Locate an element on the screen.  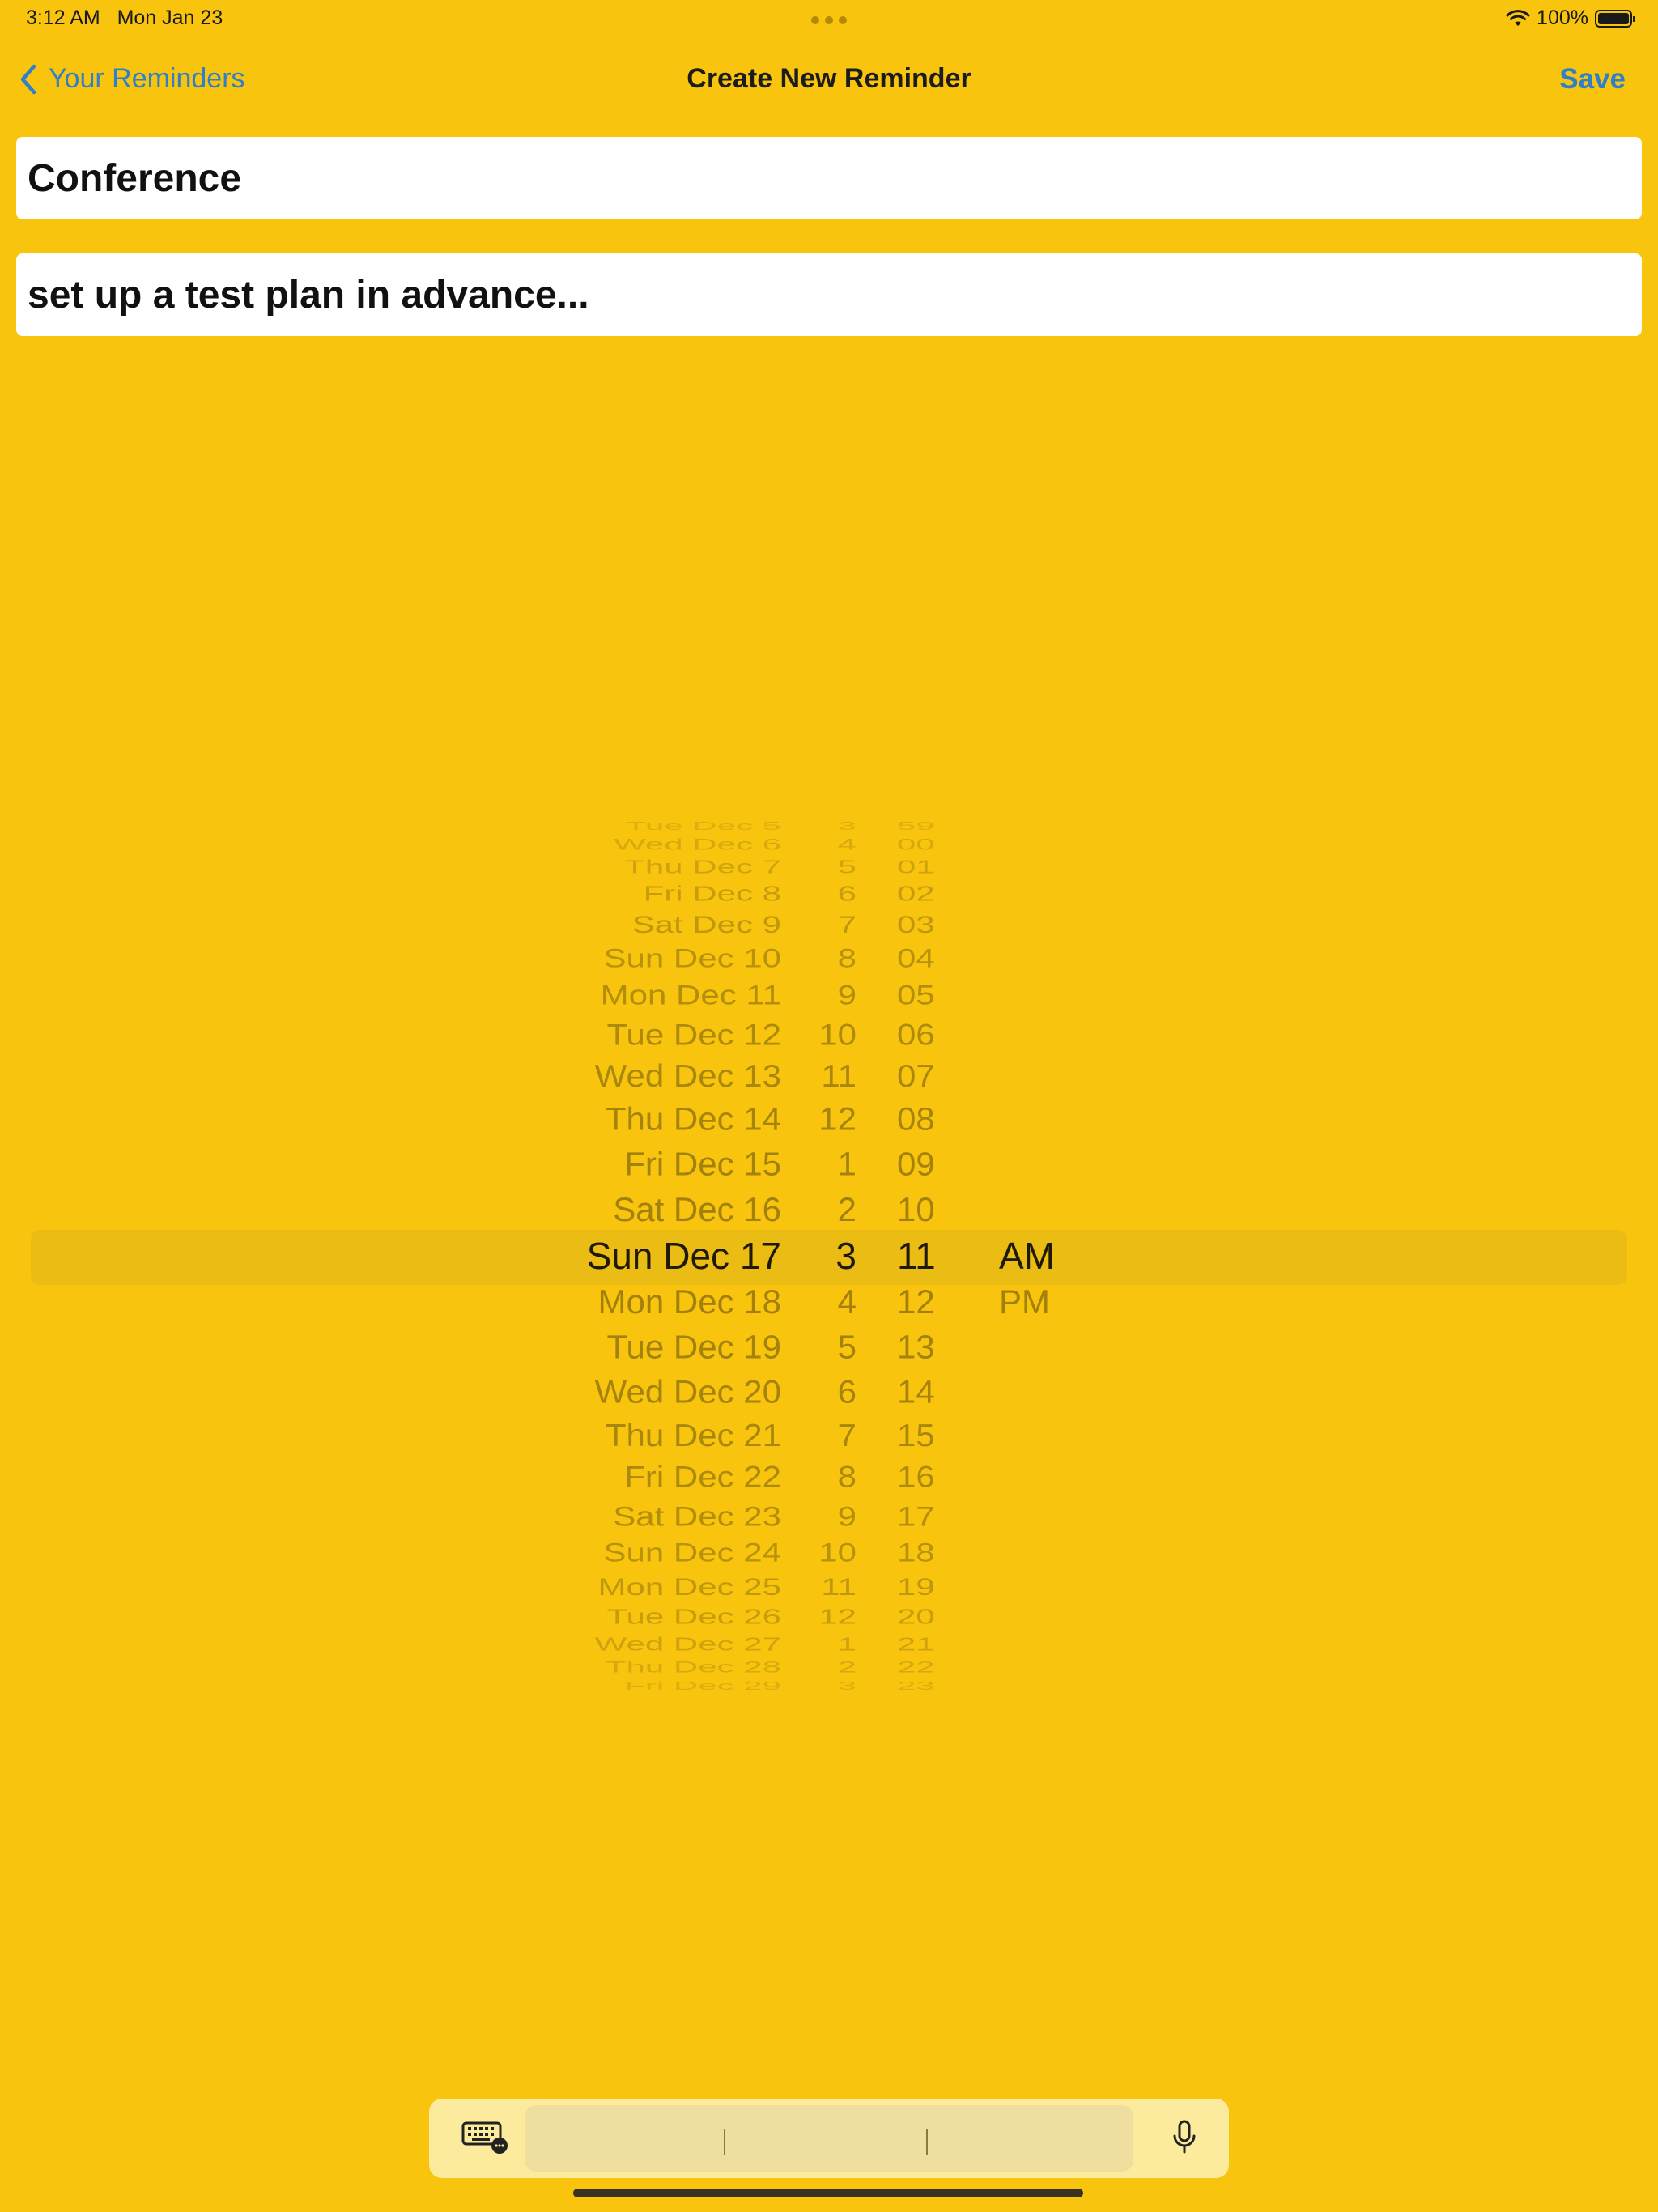
picker-date-option: Thu Dec 7 is located at coordinates (702, 868).